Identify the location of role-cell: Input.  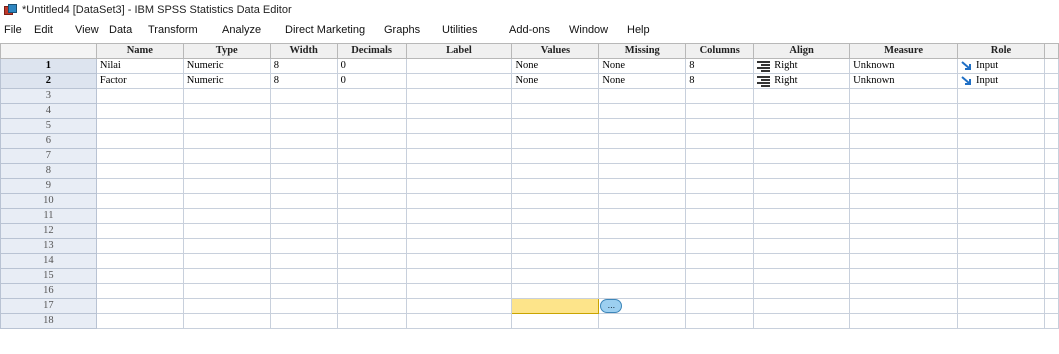
(1001, 81).